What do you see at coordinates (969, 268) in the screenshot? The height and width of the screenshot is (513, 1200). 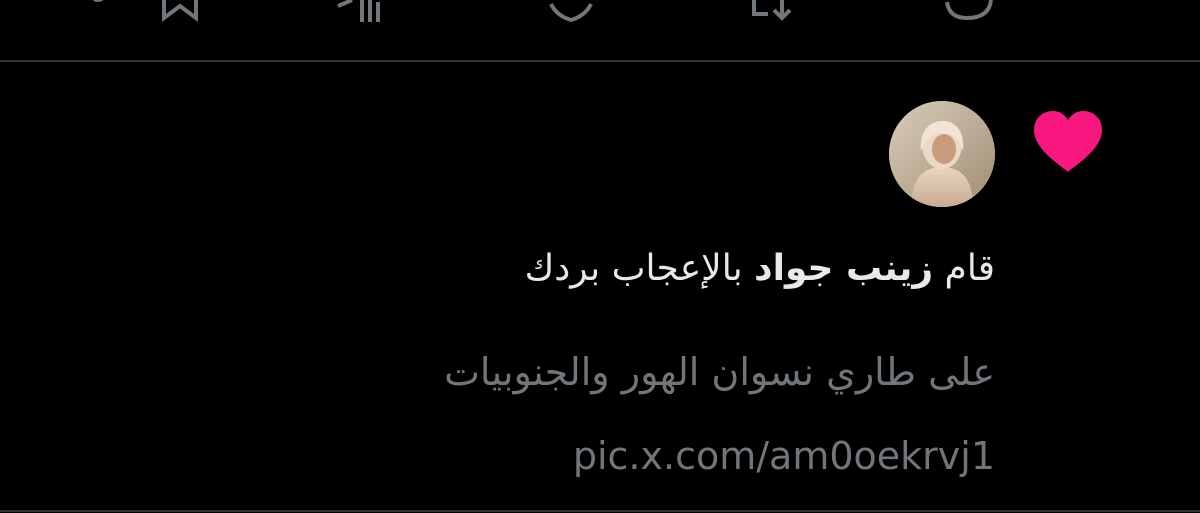 I see `like-prefix: قام` at bounding box center [969, 268].